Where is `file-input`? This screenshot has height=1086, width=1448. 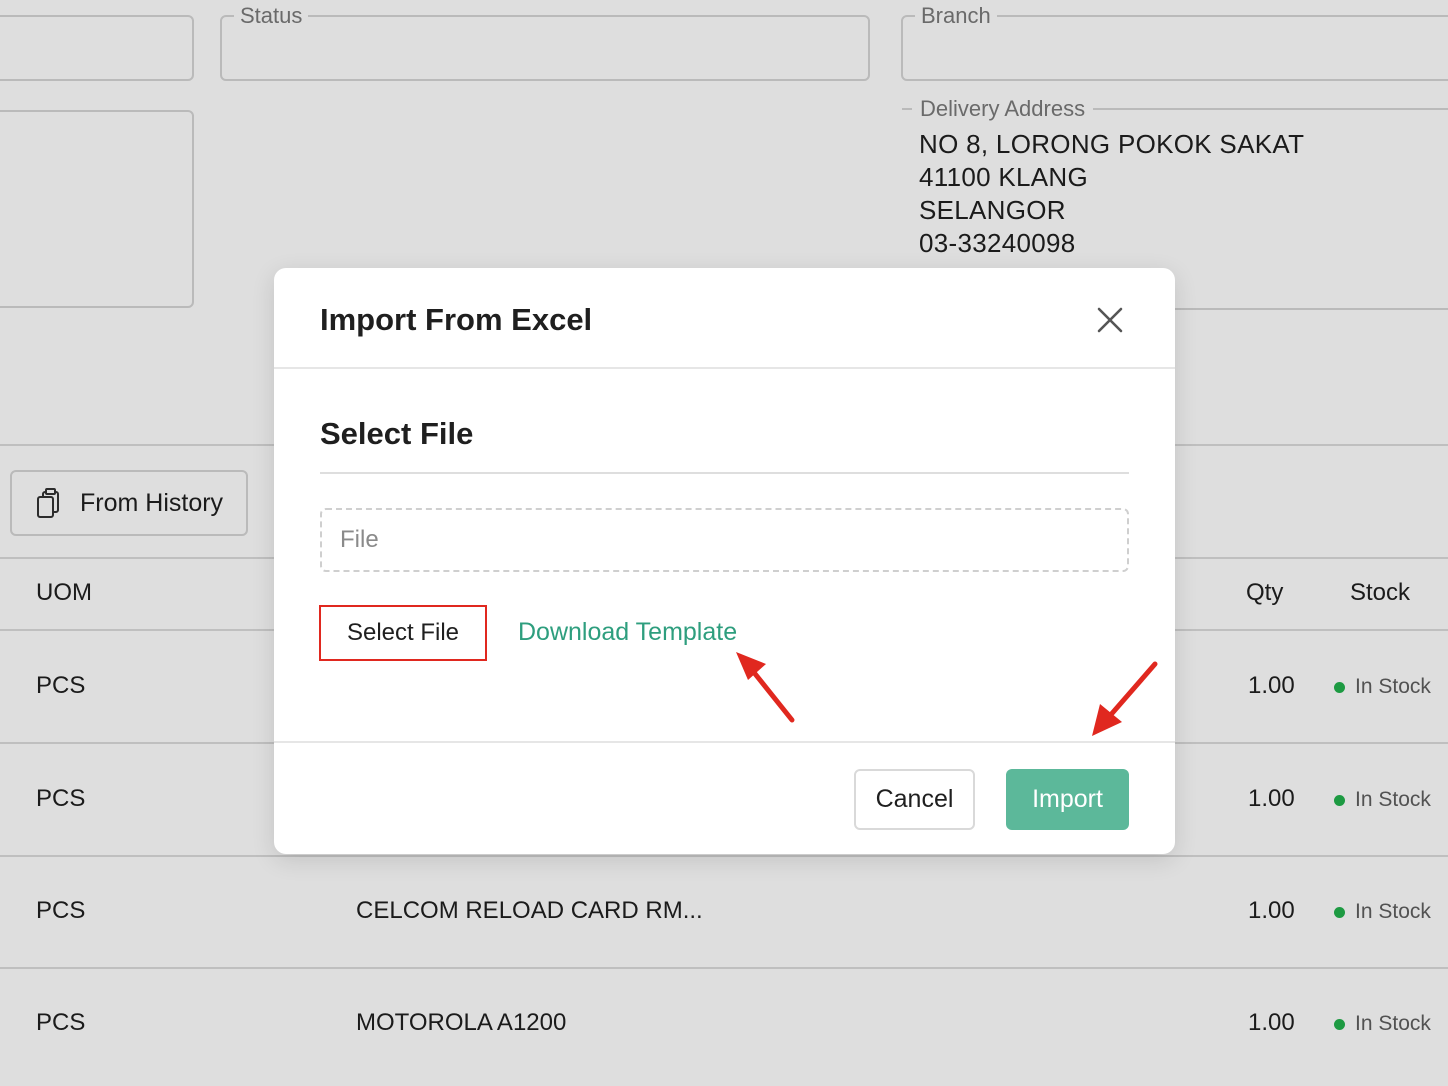
file-input is located at coordinates (724, 540).